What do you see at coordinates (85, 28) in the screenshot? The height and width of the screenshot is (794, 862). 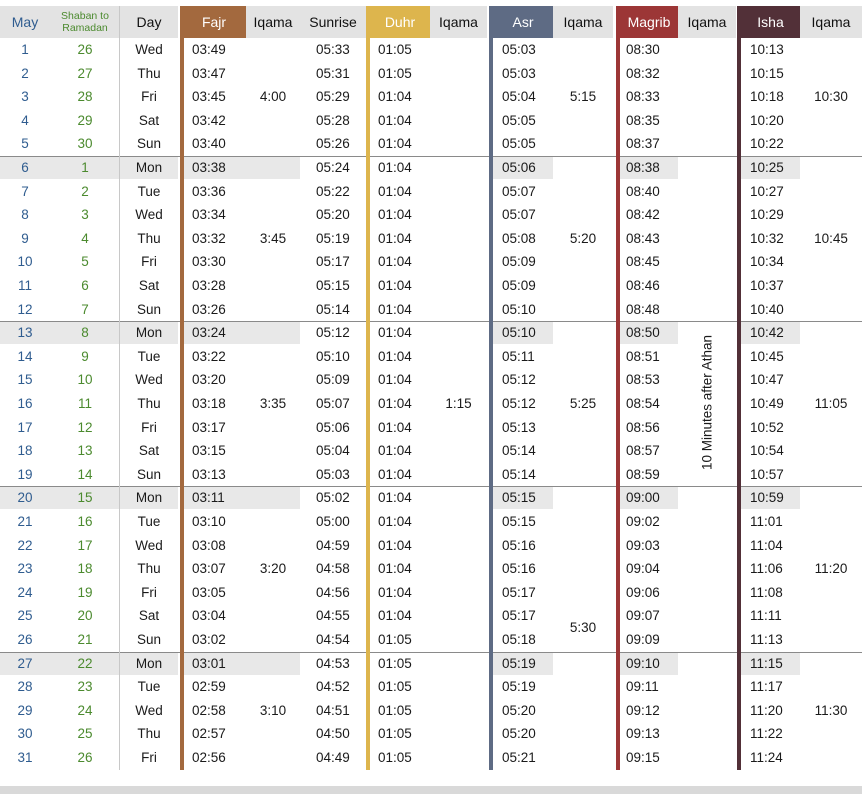 I see `header-hijri-line2: Ramadan` at bounding box center [85, 28].